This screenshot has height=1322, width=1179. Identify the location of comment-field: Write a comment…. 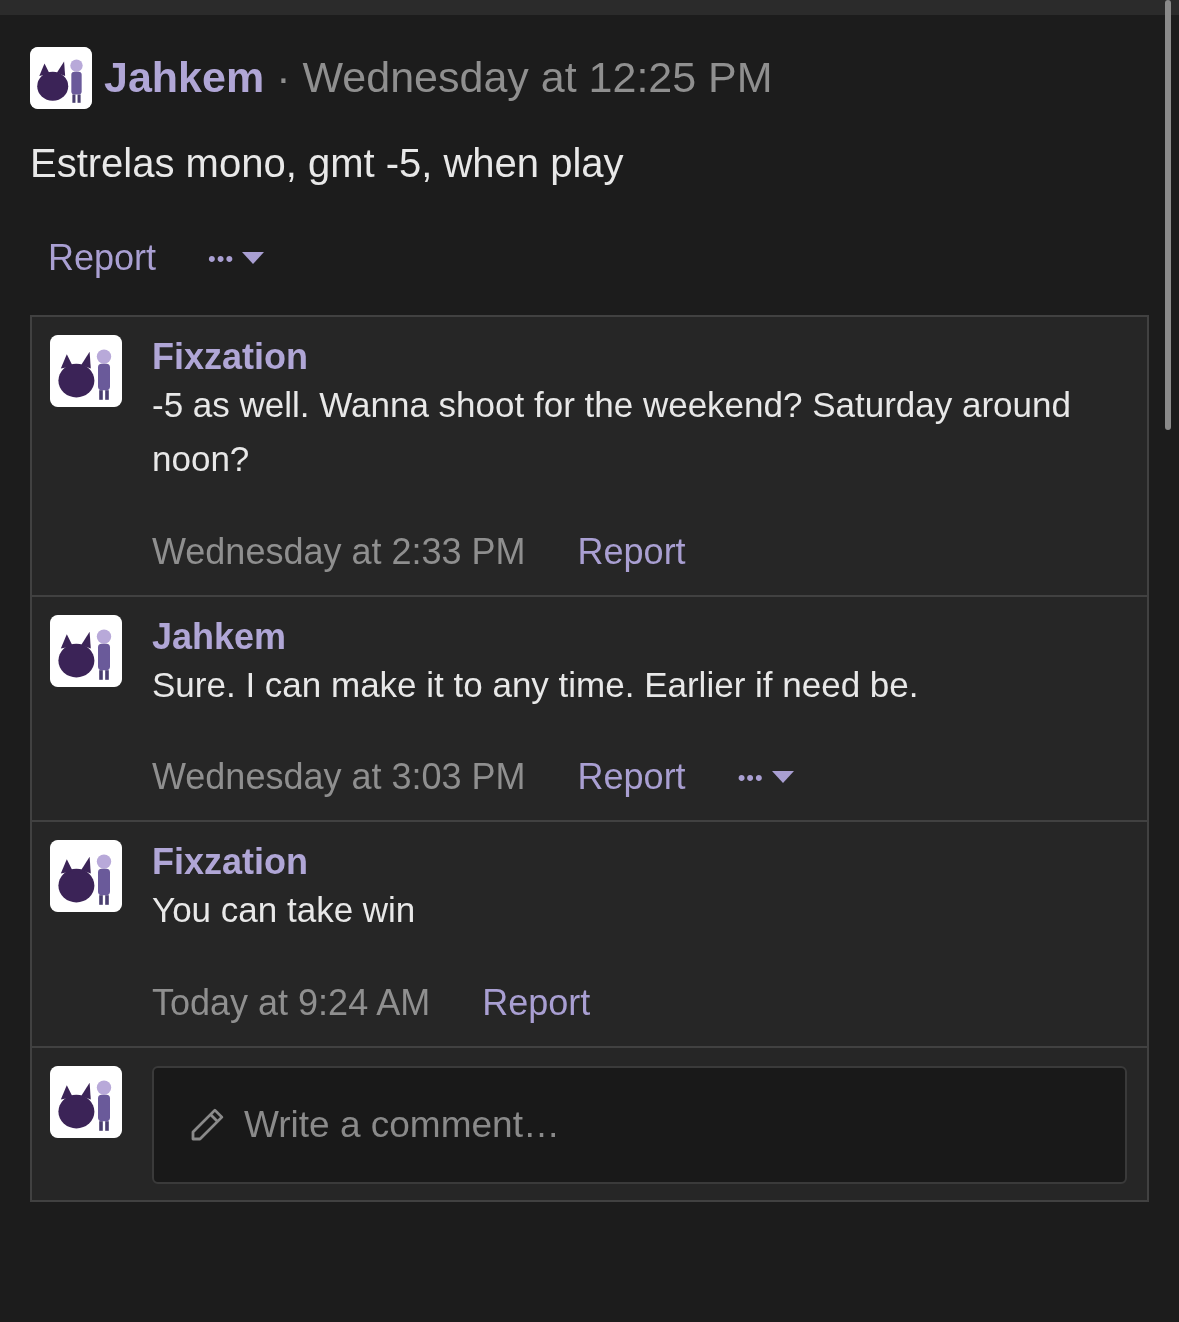
(639, 1124).